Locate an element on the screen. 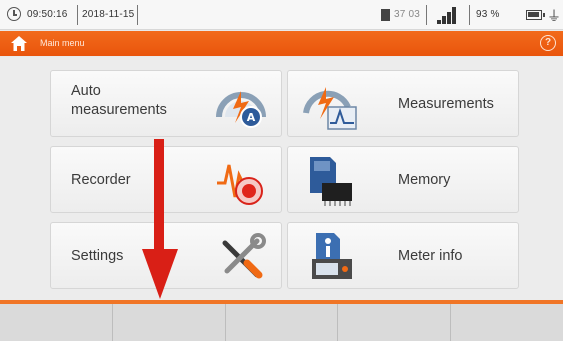  softkey-bar is located at coordinates (281, 322).